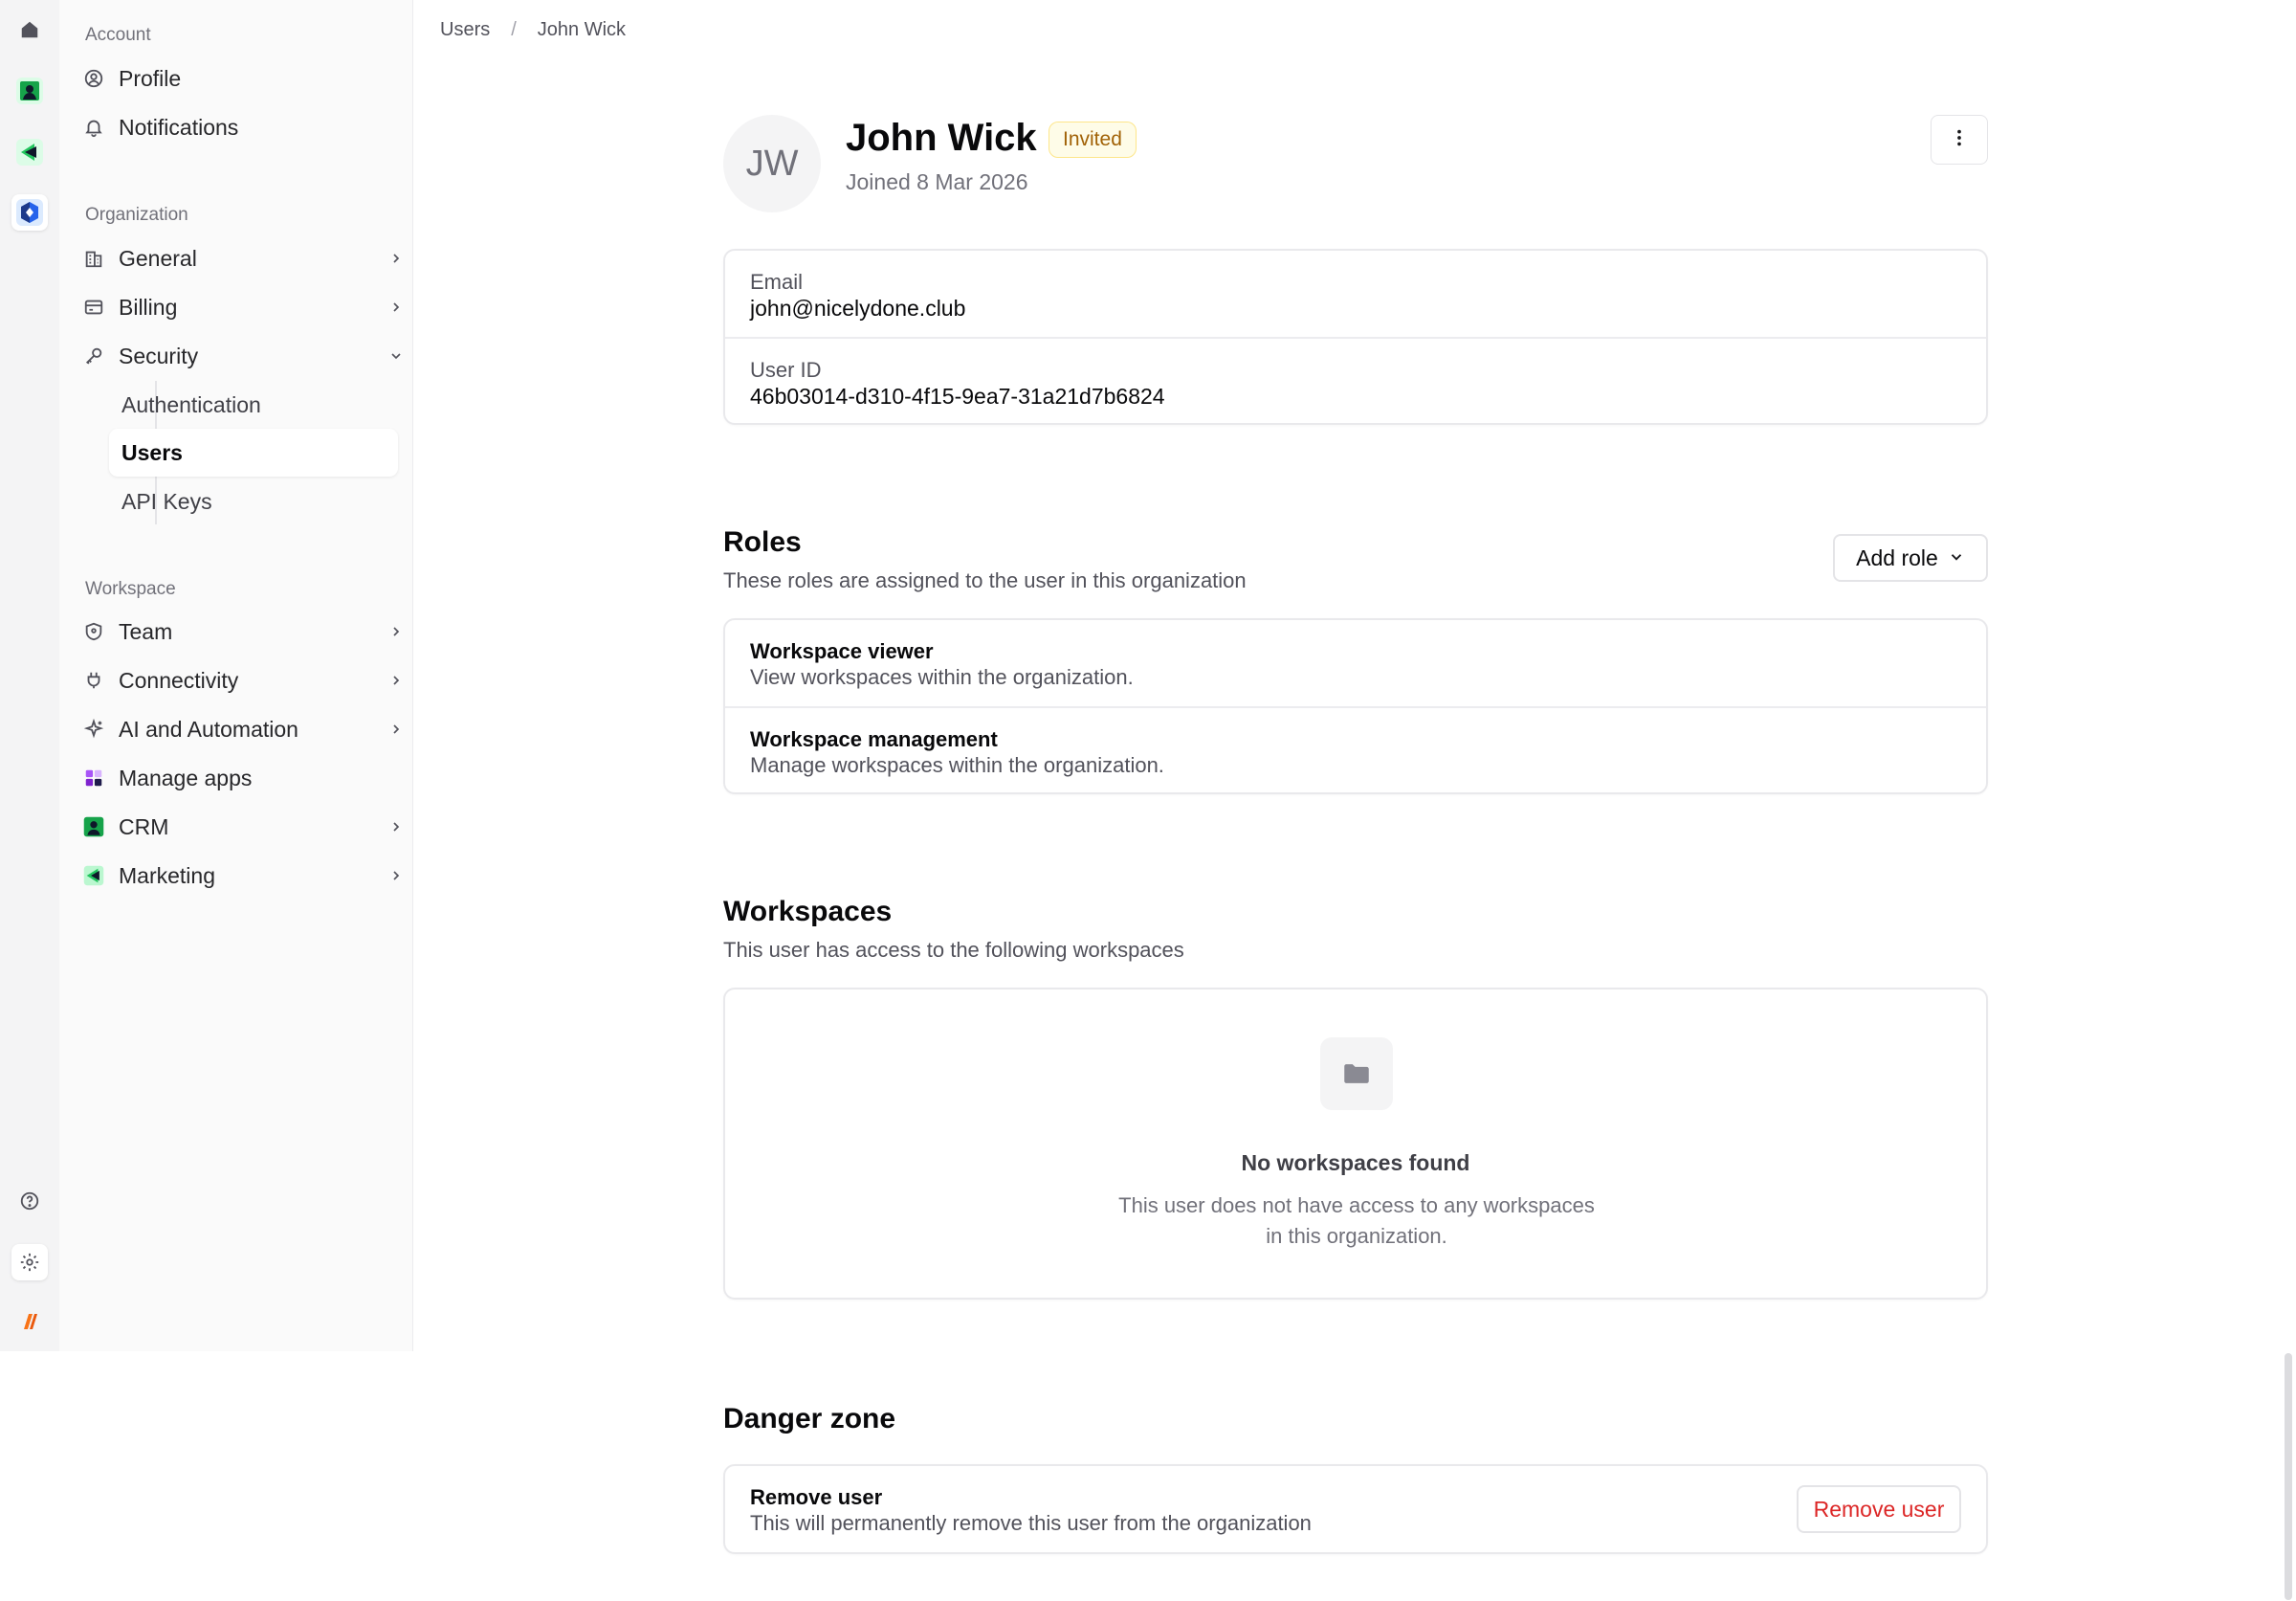 The image size is (2296, 1601). I want to click on sidebar-item-marketing: Marketing, so click(249, 876).